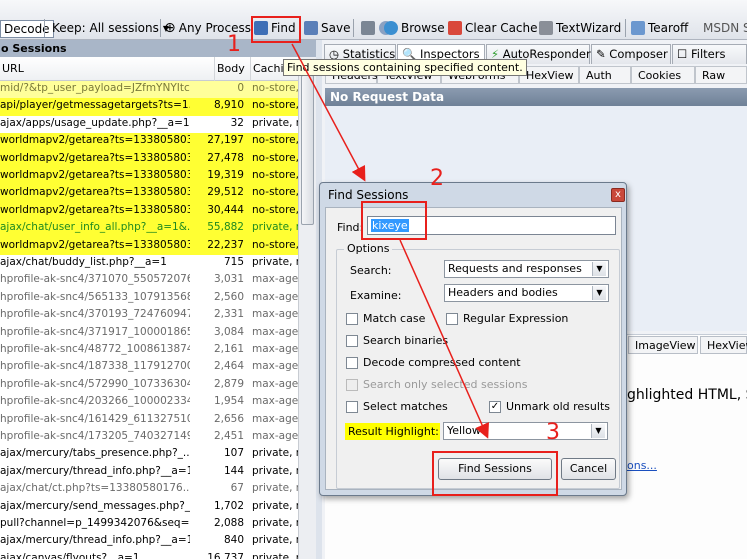 This screenshot has width=747, height=559. Describe the element at coordinates (352, 385) in the screenshot. I see `search-selected-checkbox` at that location.